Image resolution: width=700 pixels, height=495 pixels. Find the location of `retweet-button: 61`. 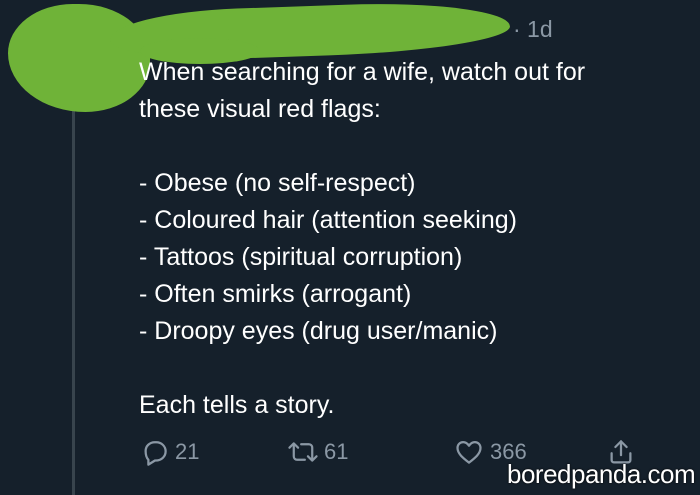

retweet-button: 61 is located at coordinates (317, 452).